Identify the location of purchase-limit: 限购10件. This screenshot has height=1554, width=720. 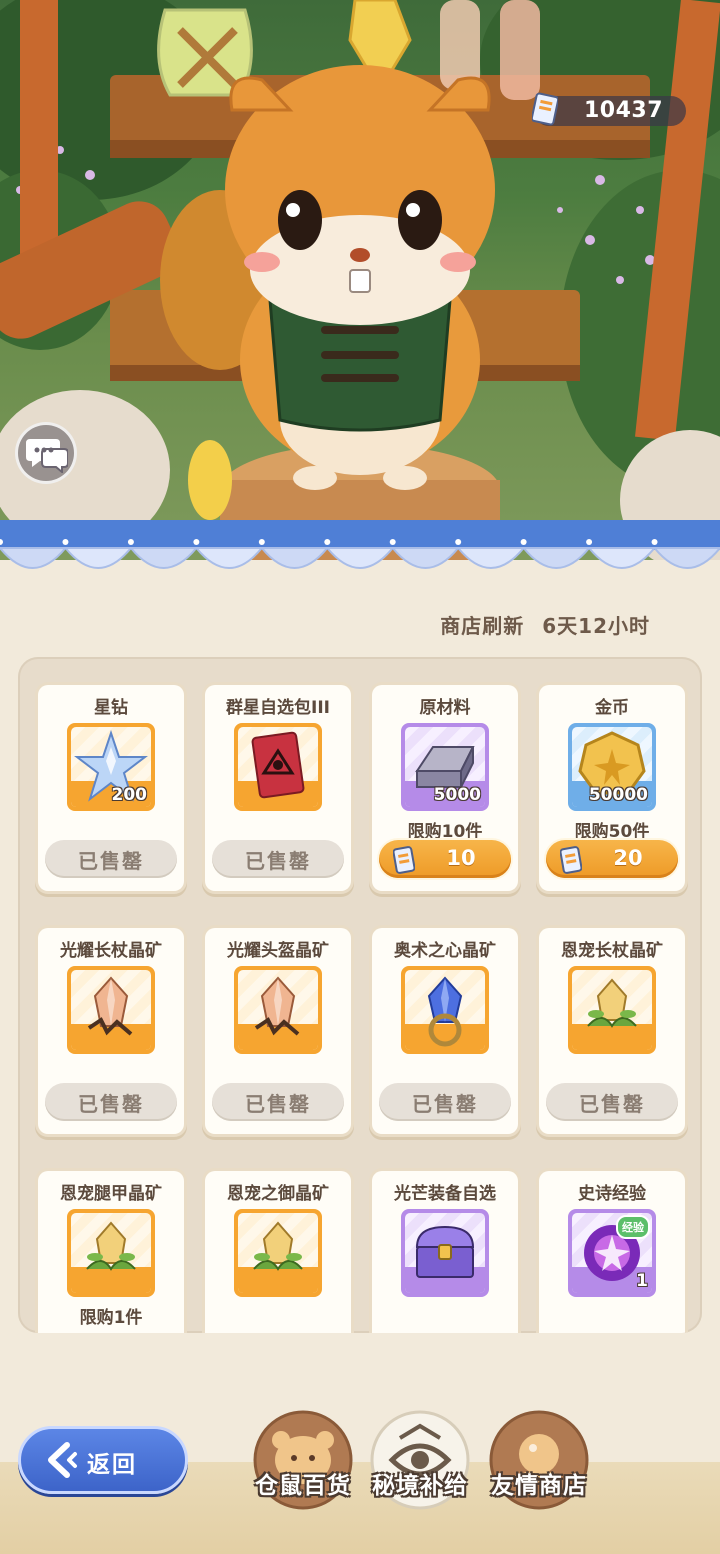
(445, 832).